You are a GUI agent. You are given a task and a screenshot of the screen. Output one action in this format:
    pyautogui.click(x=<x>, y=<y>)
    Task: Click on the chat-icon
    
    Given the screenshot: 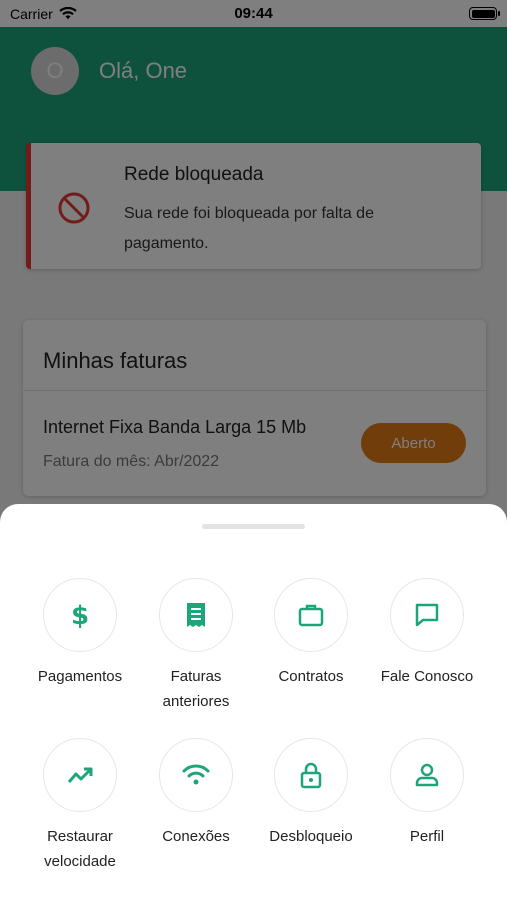 What is the action you would take?
    pyautogui.click(x=427, y=615)
    